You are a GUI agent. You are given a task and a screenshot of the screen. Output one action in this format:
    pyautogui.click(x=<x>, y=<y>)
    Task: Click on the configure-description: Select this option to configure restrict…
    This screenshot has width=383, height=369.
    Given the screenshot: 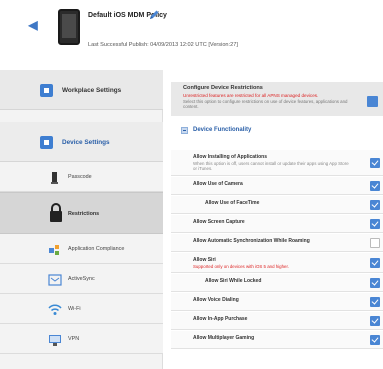 What is the action you would take?
    pyautogui.click(x=265, y=104)
    